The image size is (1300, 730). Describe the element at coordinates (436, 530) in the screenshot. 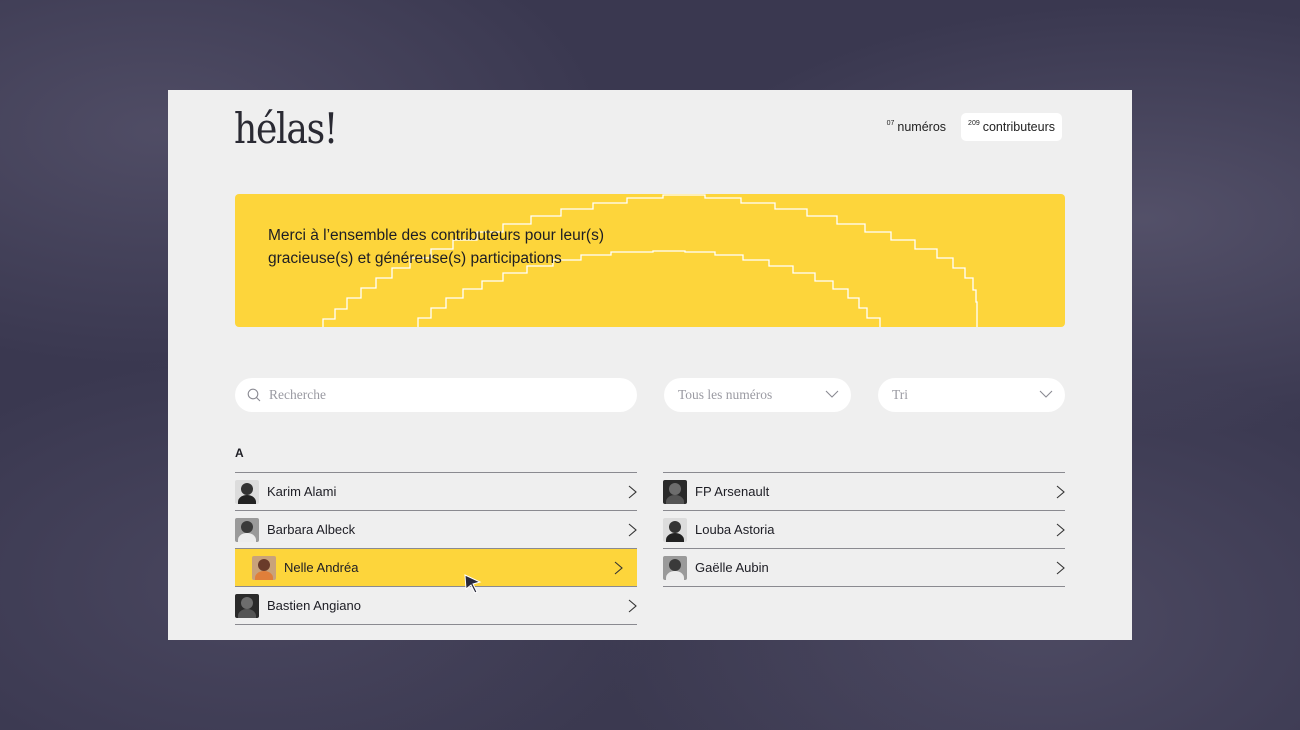

I see `contributor-row: Barbara Albeck` at that location.